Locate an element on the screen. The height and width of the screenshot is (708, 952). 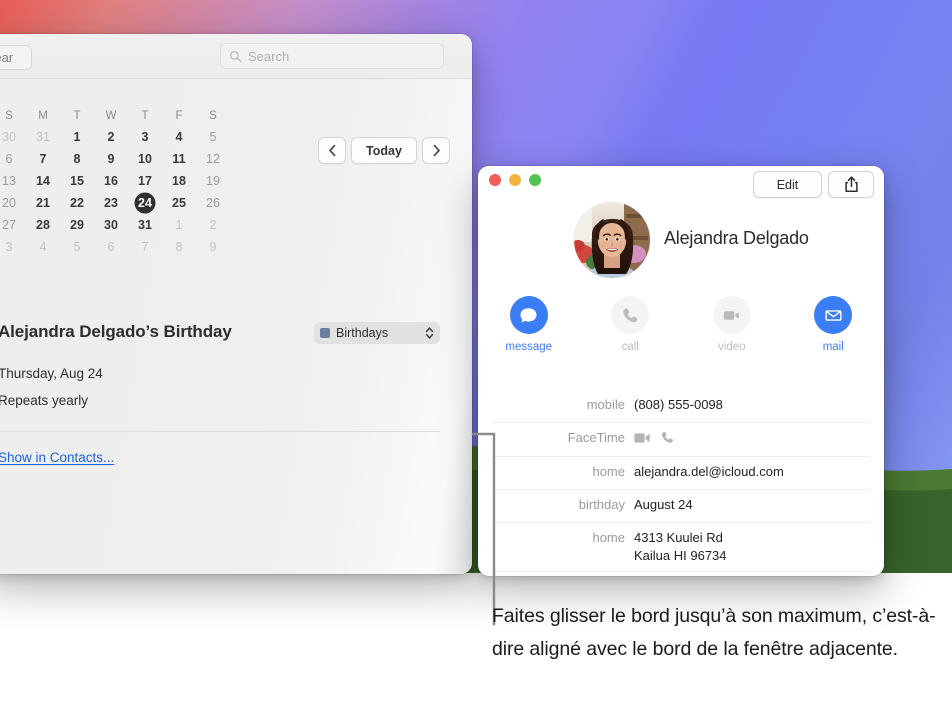
action-mail: mail is located at coordinates (834, 324).